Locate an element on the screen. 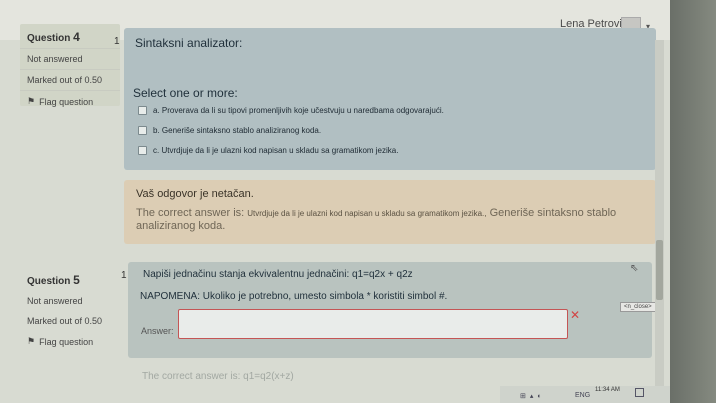 This screenshot has height=403, width=716. monitor-bezel is located at coordinates (693, 201).